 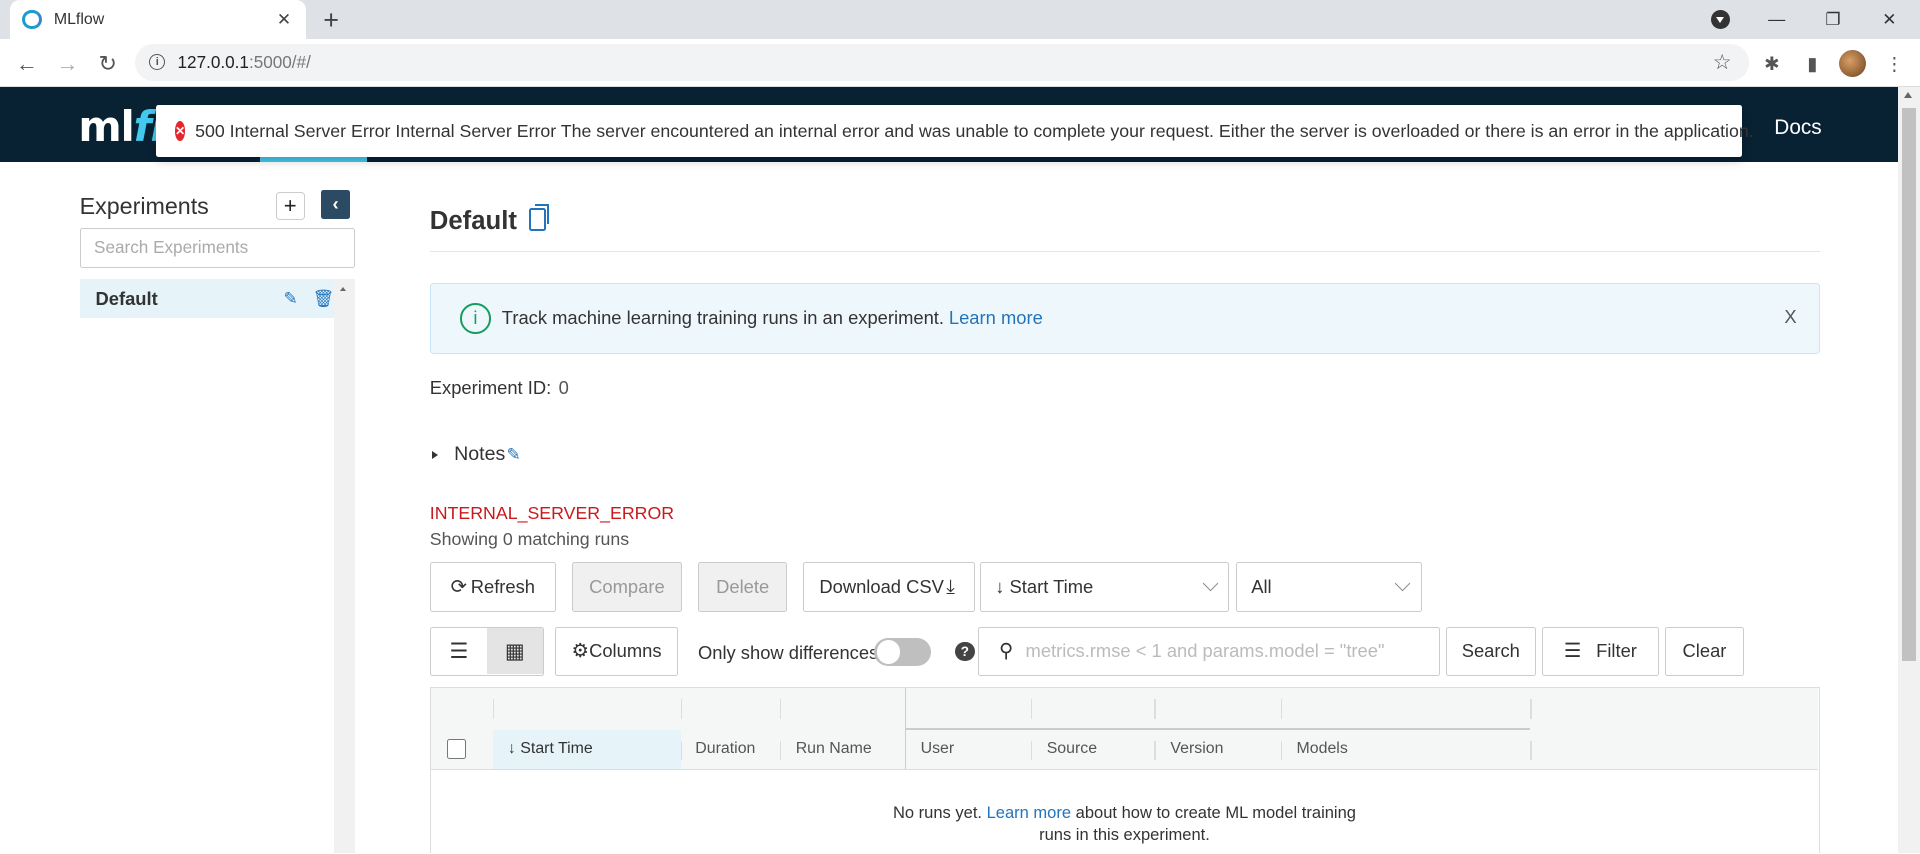 I want to click on mlflow-logo: mlfl, so click(x=121, y=126).